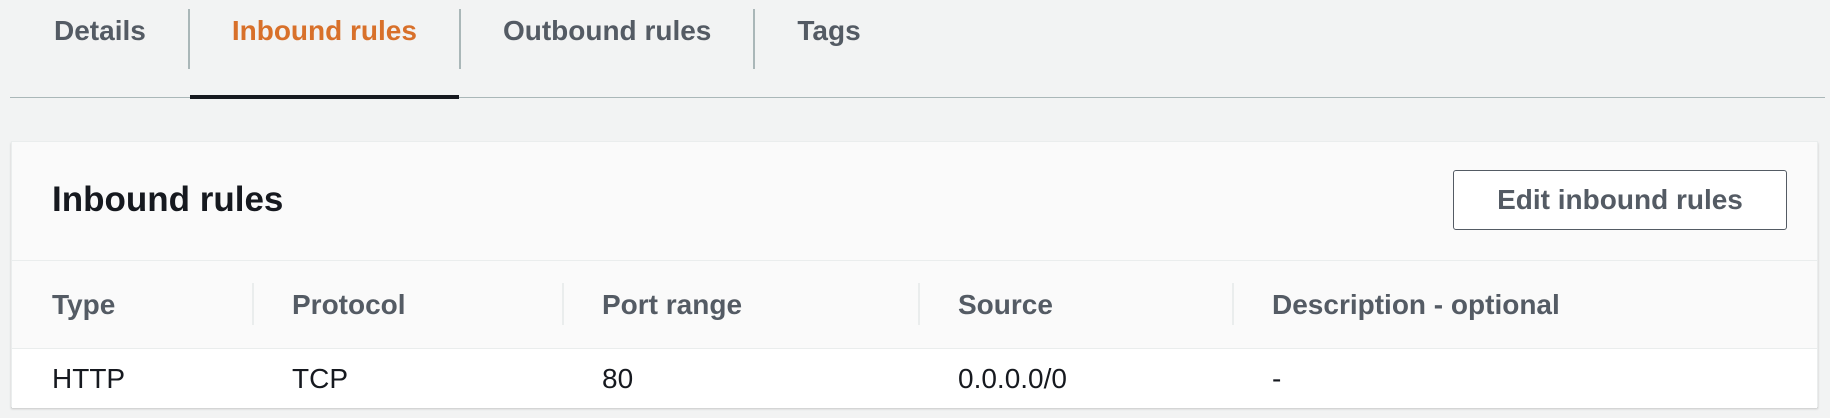 The height and width of the screenshot is (418, 1830). Describe the element at coordinates (132, 304) in the screenshot. I see `column-header-type: Type` at that location.